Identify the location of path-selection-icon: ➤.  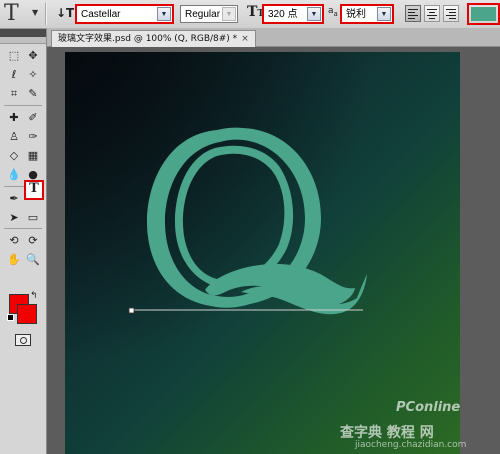
(14, 218).